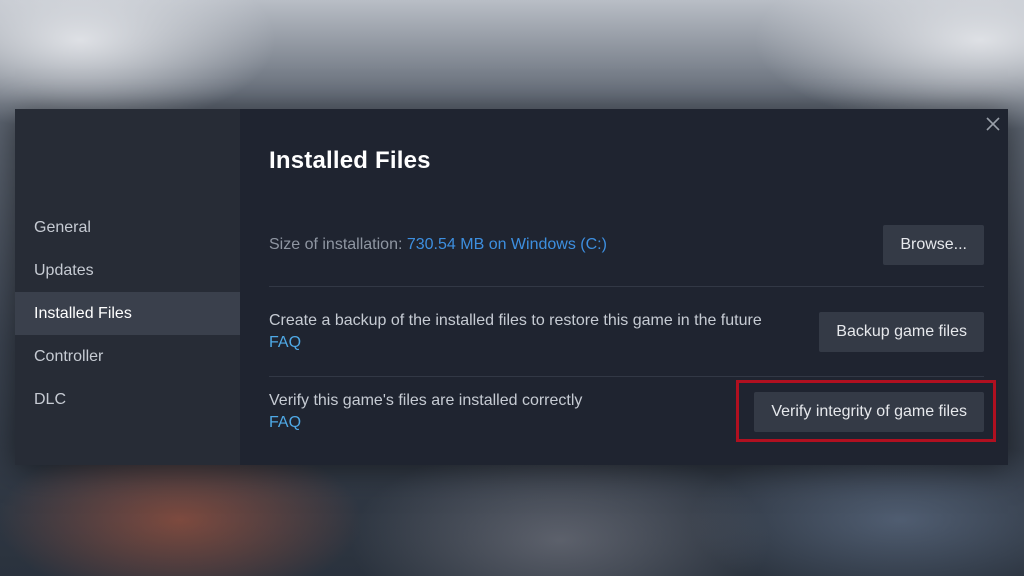 This screenshot has height=576, width=1024. I want to click on sidebar-item-controller: Controller, so click(127, 356).